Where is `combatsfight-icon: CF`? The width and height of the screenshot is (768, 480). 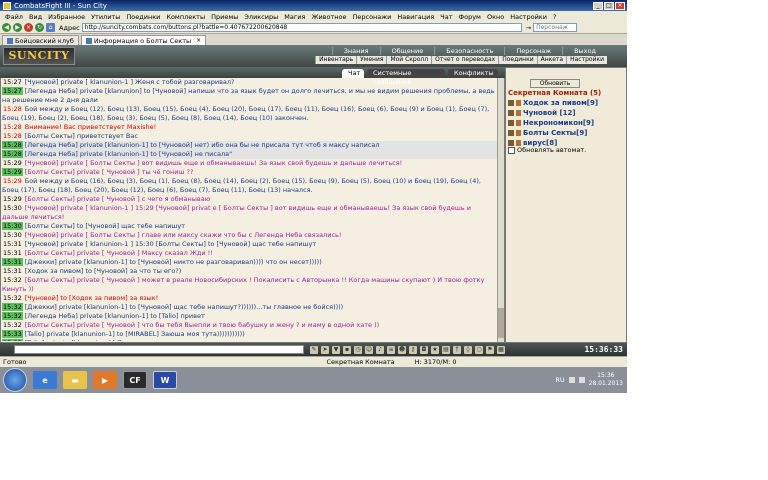
combatsfight-icon: CF is located at coordinates (135, 380).